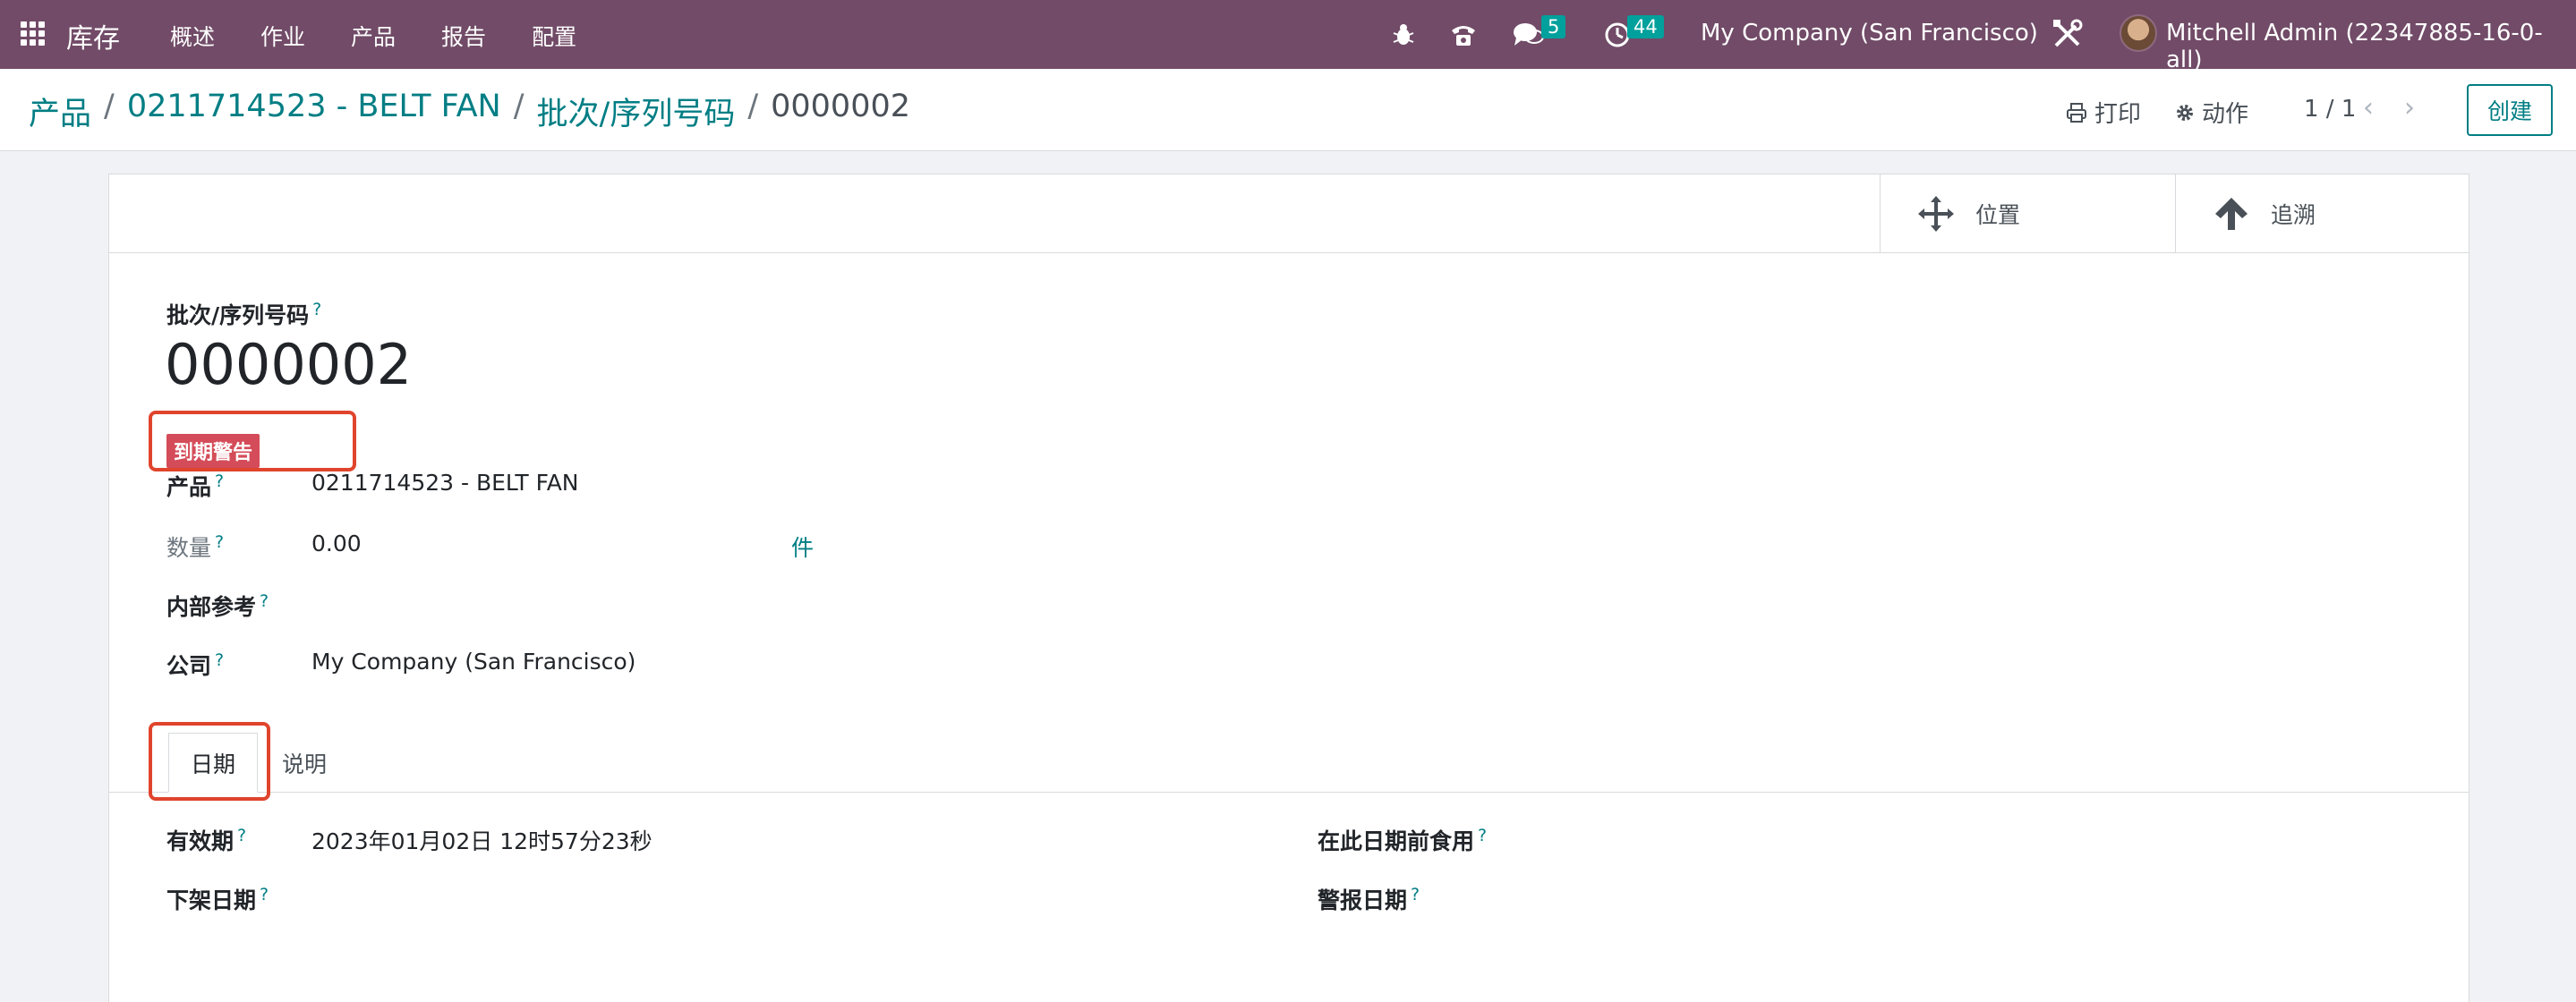 This screenshot has width=2576, height=1002. Describe the element at coordinates (1553, 26) in the screenshot. I see `messages-count-badge: 5` at that location.